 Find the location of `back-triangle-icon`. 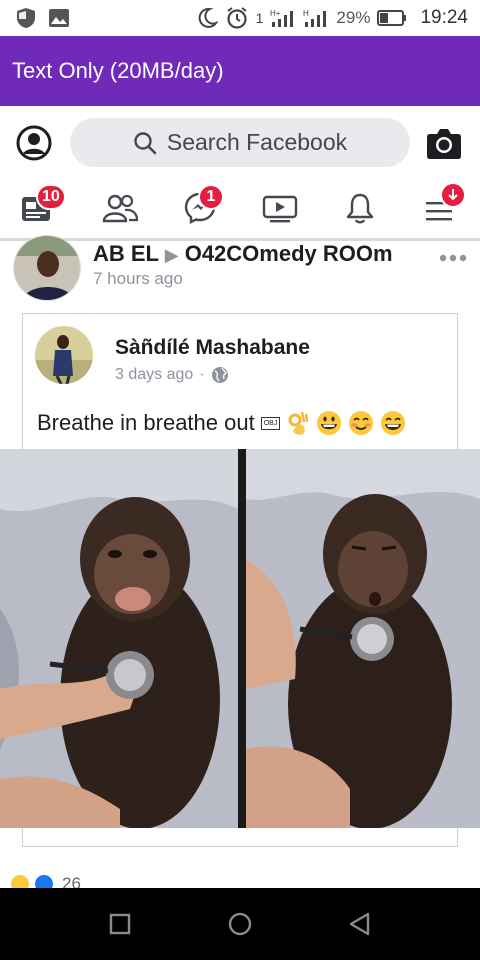

back-triangle-icon is located at coordinates (360, 924).